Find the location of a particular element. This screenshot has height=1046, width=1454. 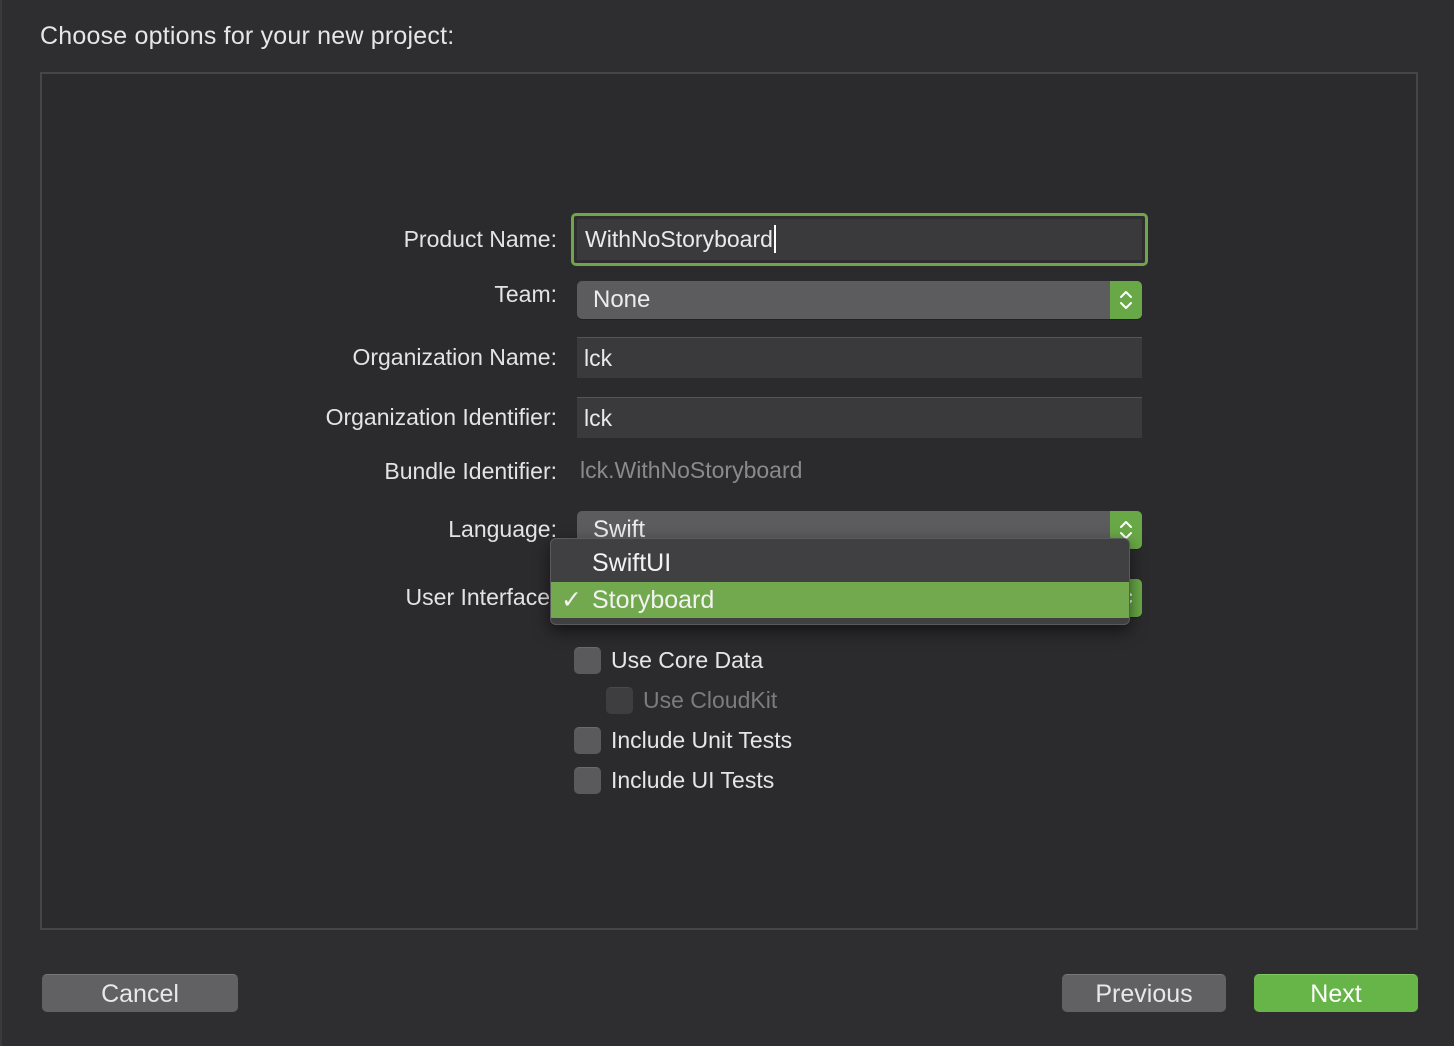

team-value: None is located at coordinates (622, 299).